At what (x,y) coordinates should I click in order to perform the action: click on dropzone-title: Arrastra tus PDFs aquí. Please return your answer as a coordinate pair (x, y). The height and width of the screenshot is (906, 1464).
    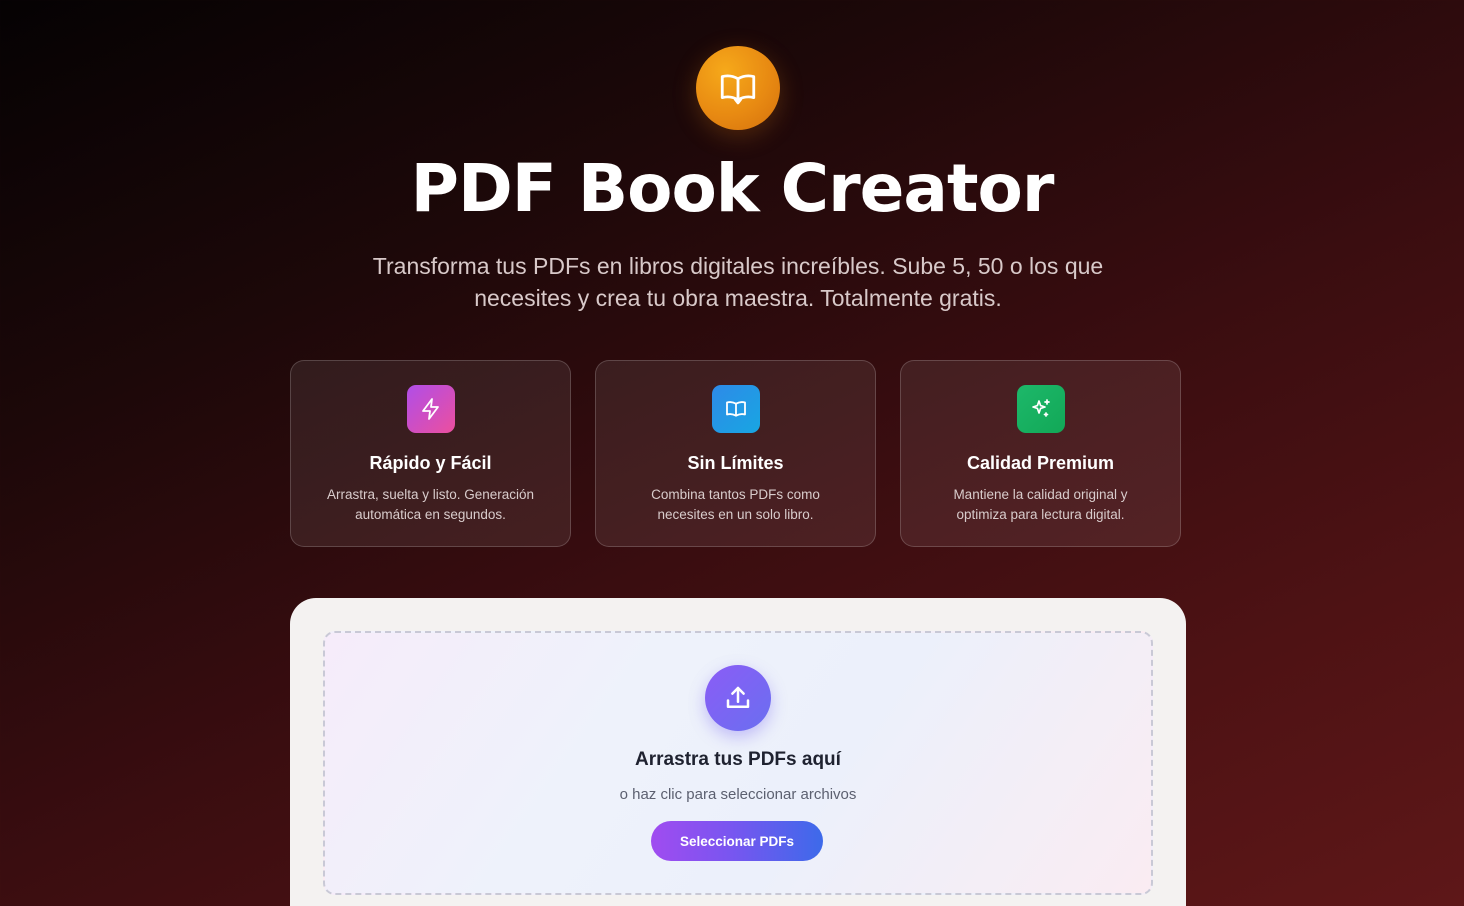
    Looking at the image, I should click on (738, 759).